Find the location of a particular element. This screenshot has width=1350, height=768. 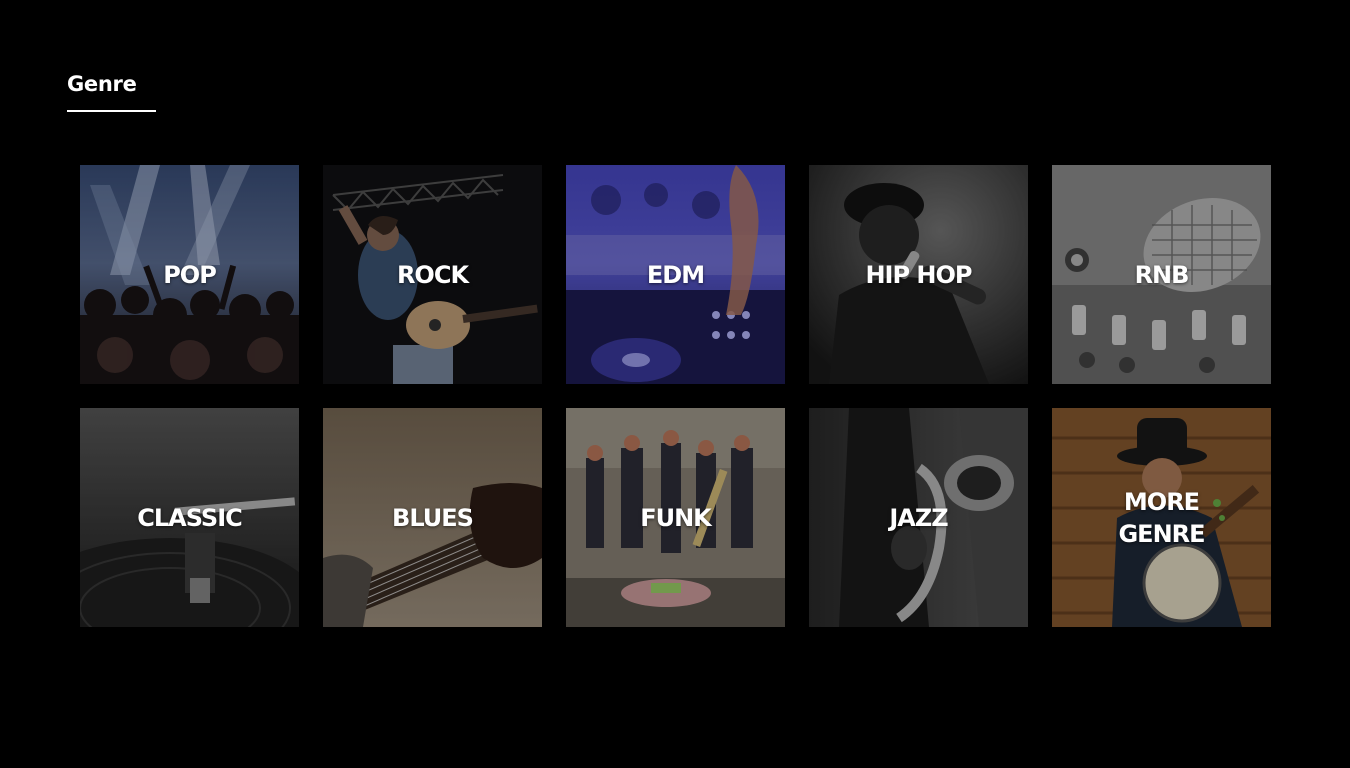

genre-tile-rock: ROCK is located at coordinates (432, 274).